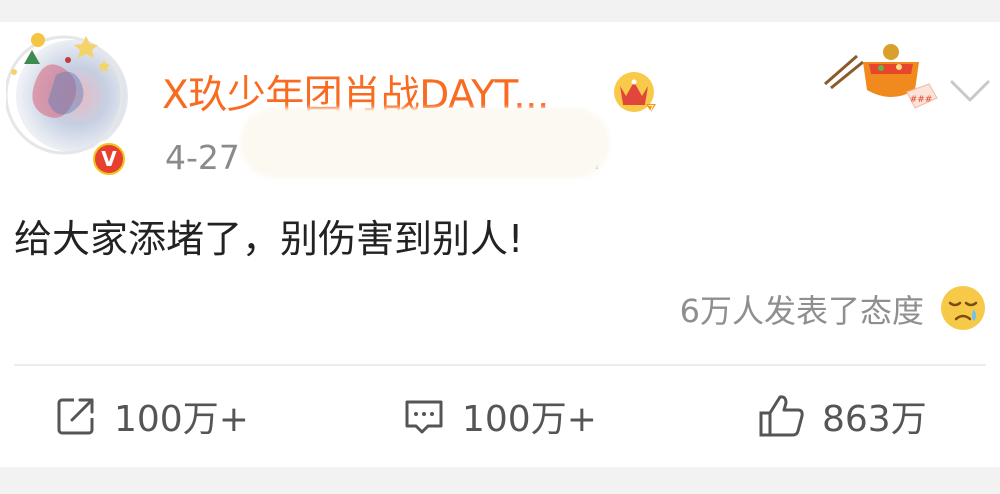  I want to click on crown-level-icon: 7, so click(635, 93).